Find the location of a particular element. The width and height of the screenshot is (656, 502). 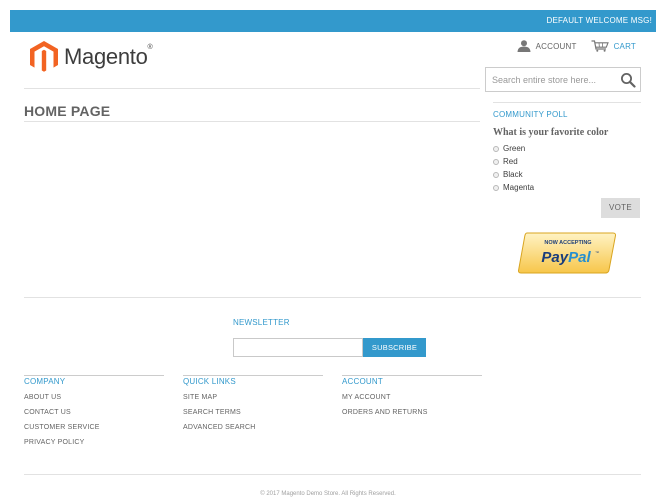

paypal-now-accepting: NOW ACCEPTING is located at coordinates (567, 243).